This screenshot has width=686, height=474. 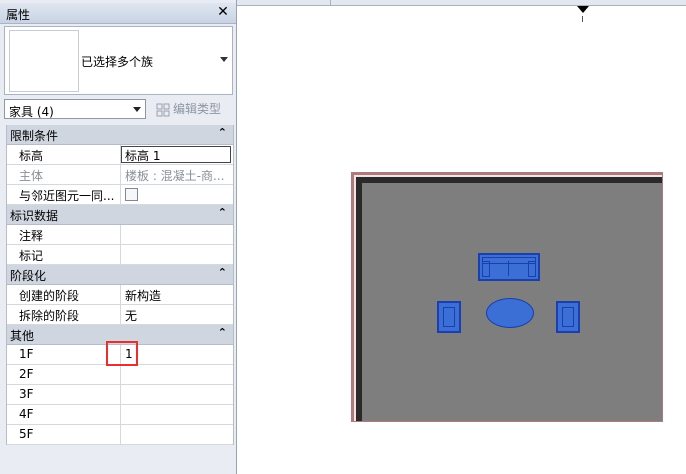 I want to click on property-key: 2F, so click(x=64, y=374).